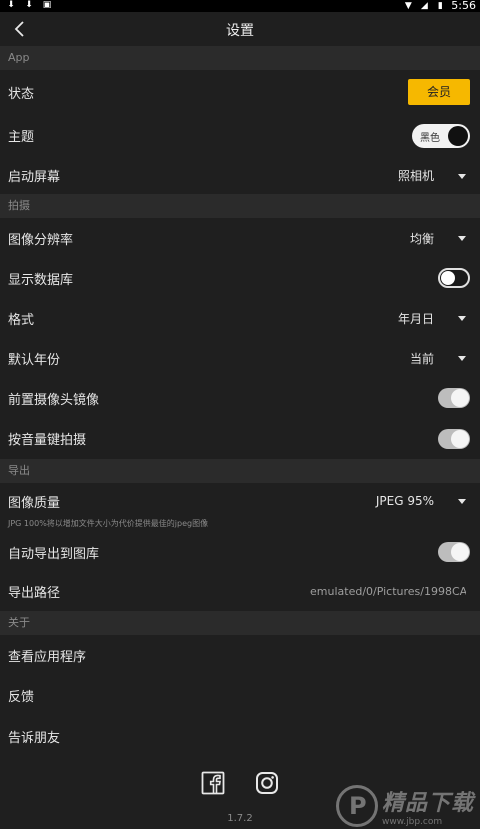  I want to click on default-year-row: 默认年份 当前, so click(240, 358).